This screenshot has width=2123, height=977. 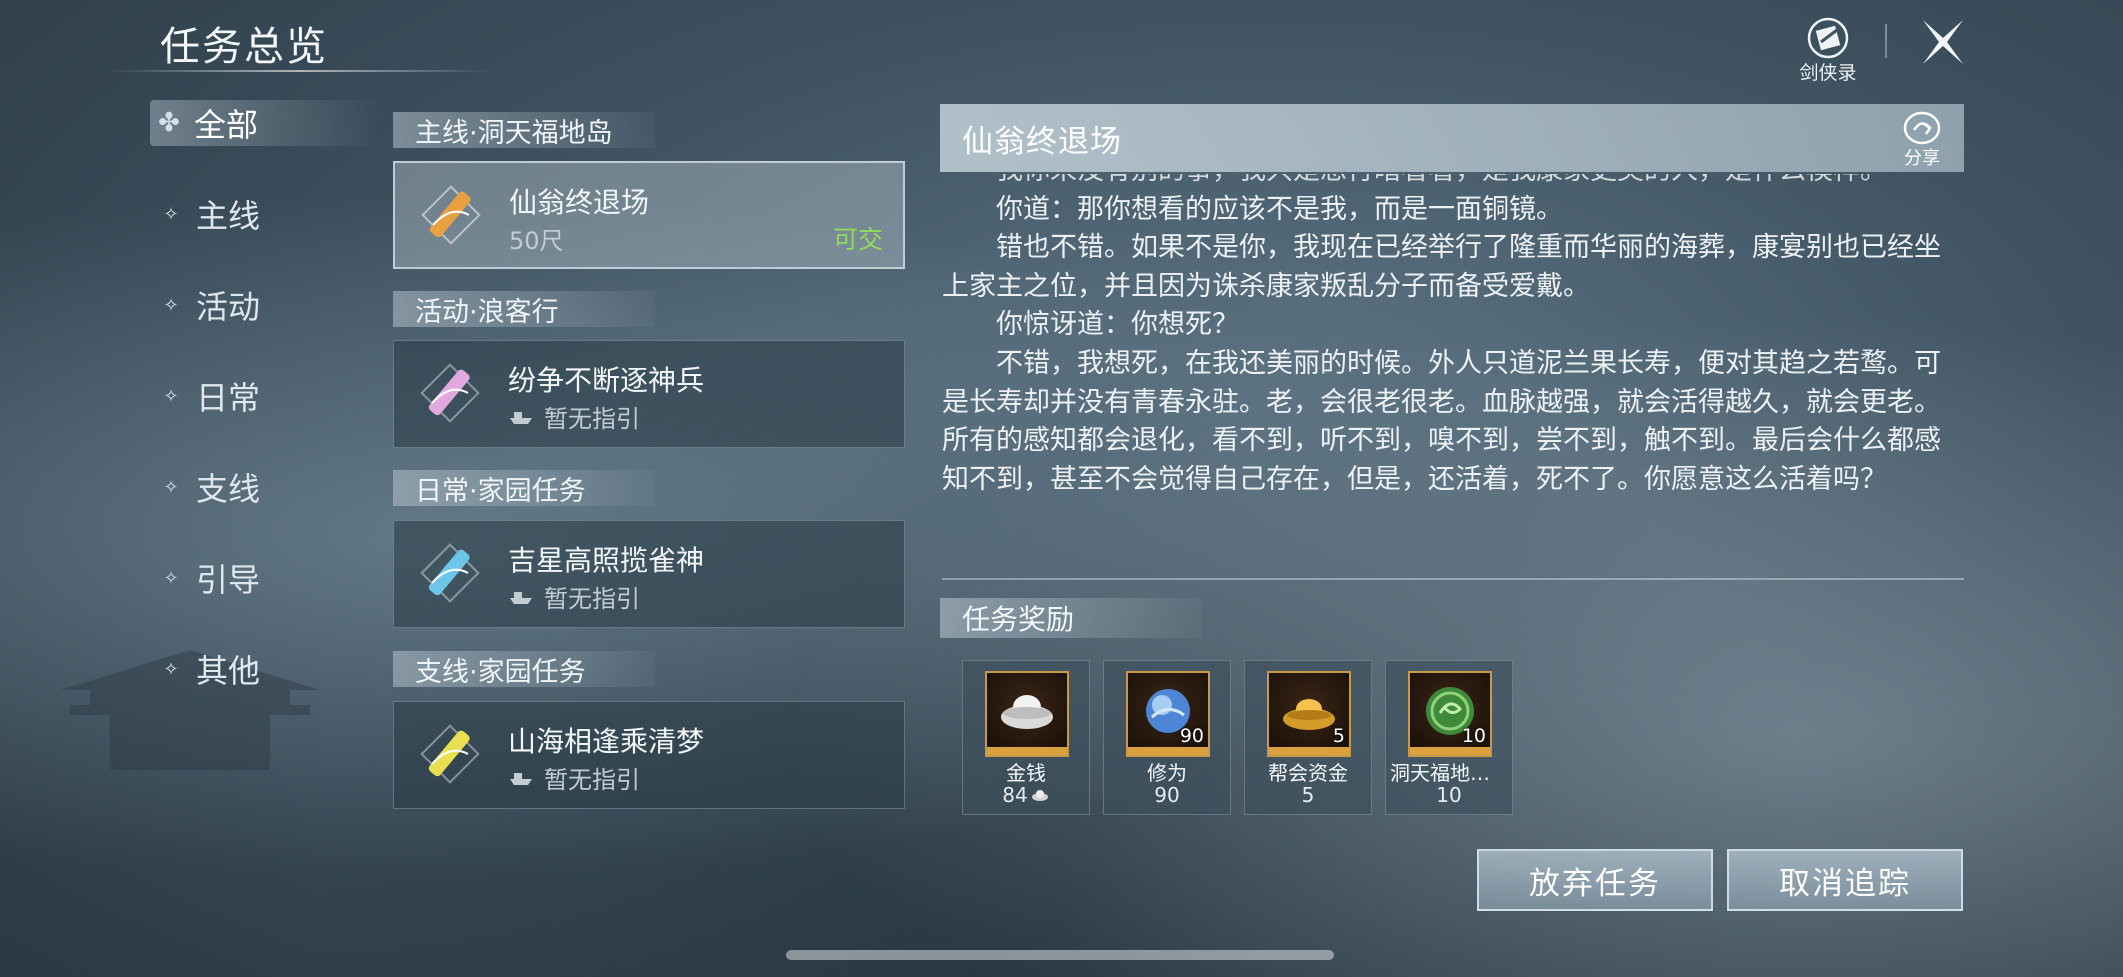 I want to click on detail-header: 仙翁终退场 分享, so click(x=1452, y=138).